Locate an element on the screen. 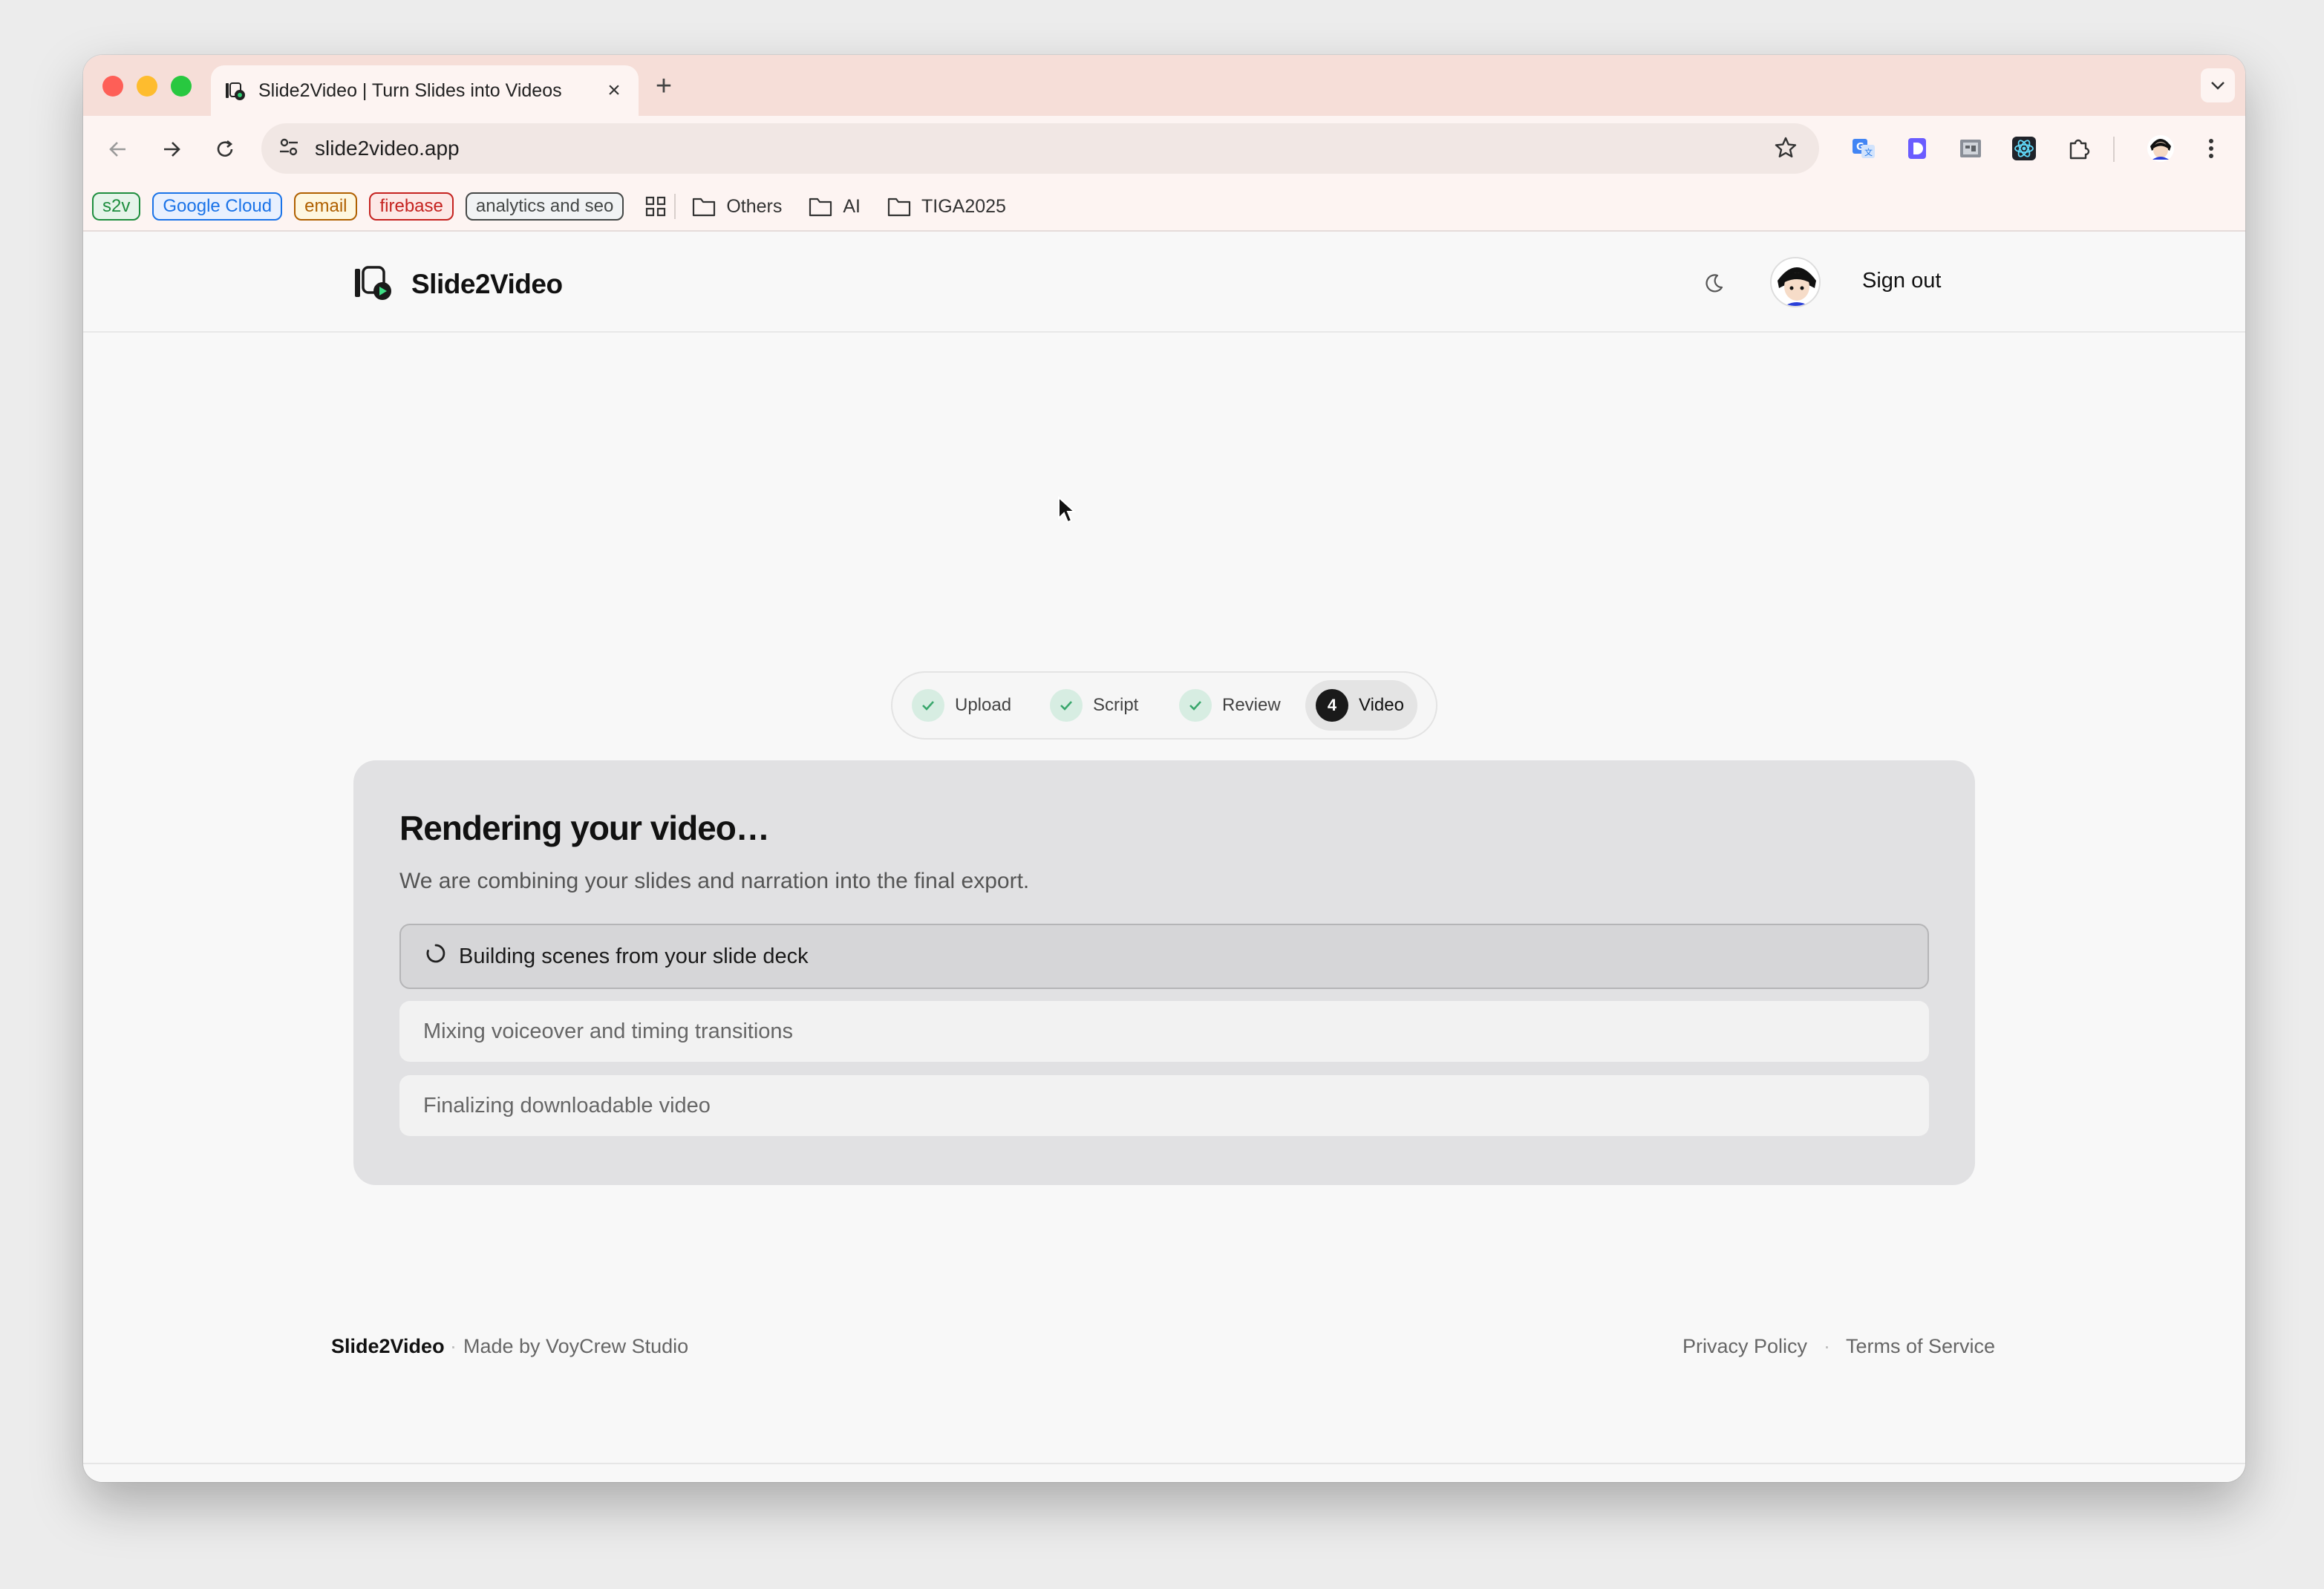  apps-grid-icon is located at coordinates (655, 206).